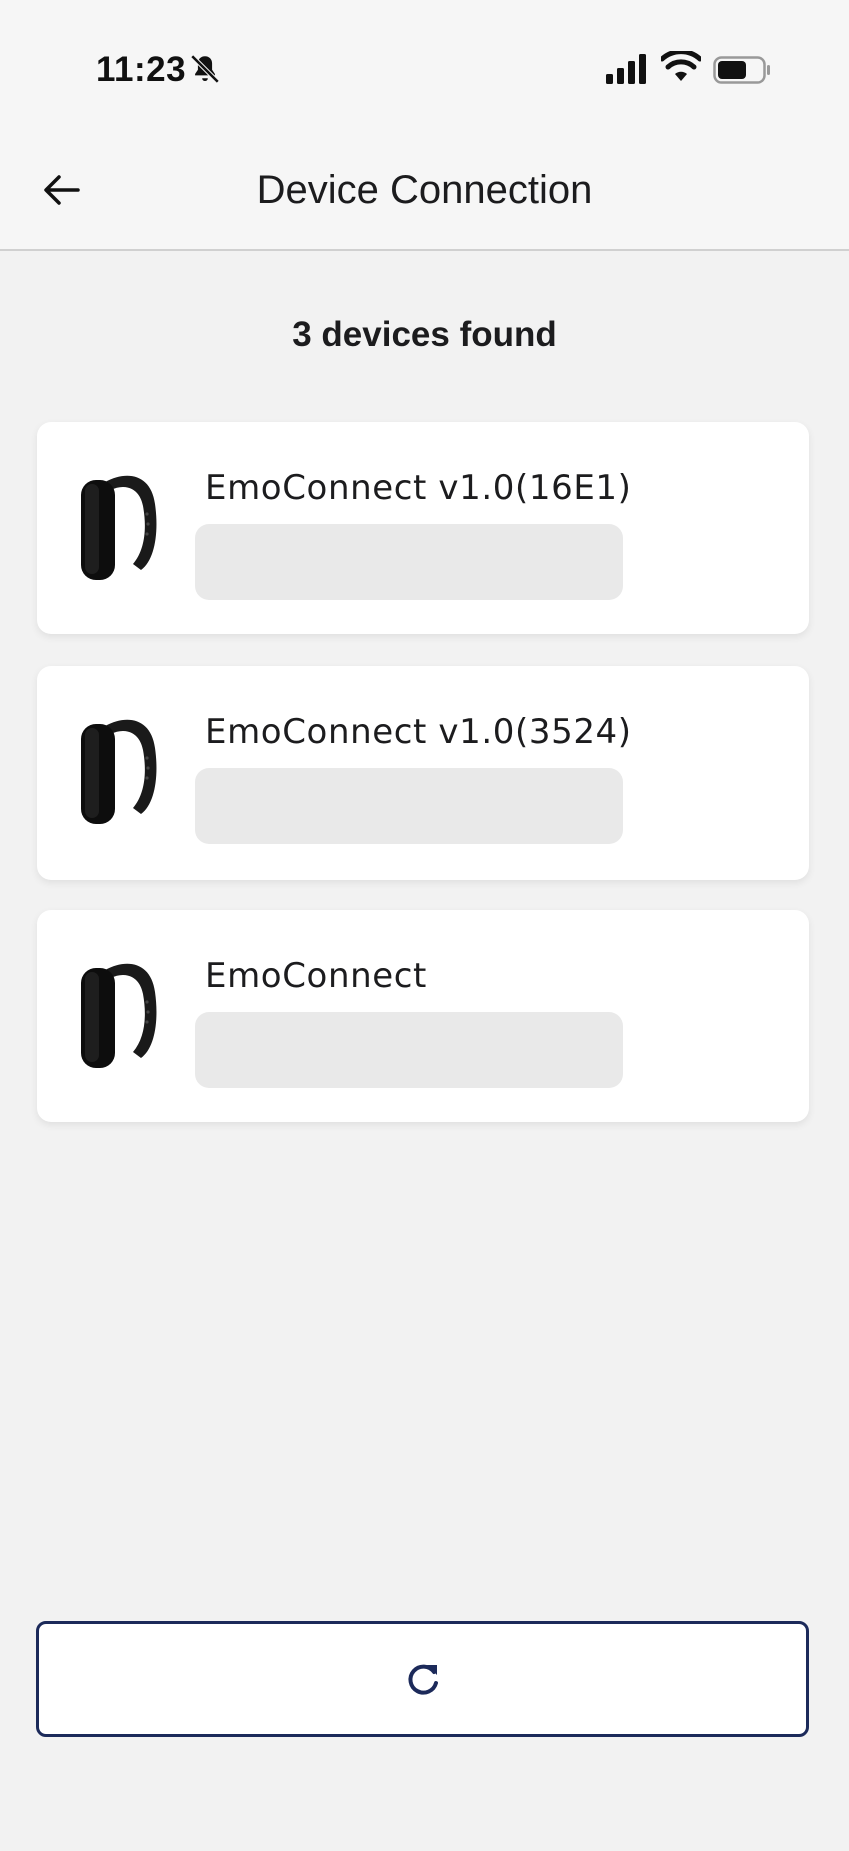 The image size is (849, 1851). Describe the element at coordinates (626, 69) in the screenshot. I see `signal-icon` at that location.